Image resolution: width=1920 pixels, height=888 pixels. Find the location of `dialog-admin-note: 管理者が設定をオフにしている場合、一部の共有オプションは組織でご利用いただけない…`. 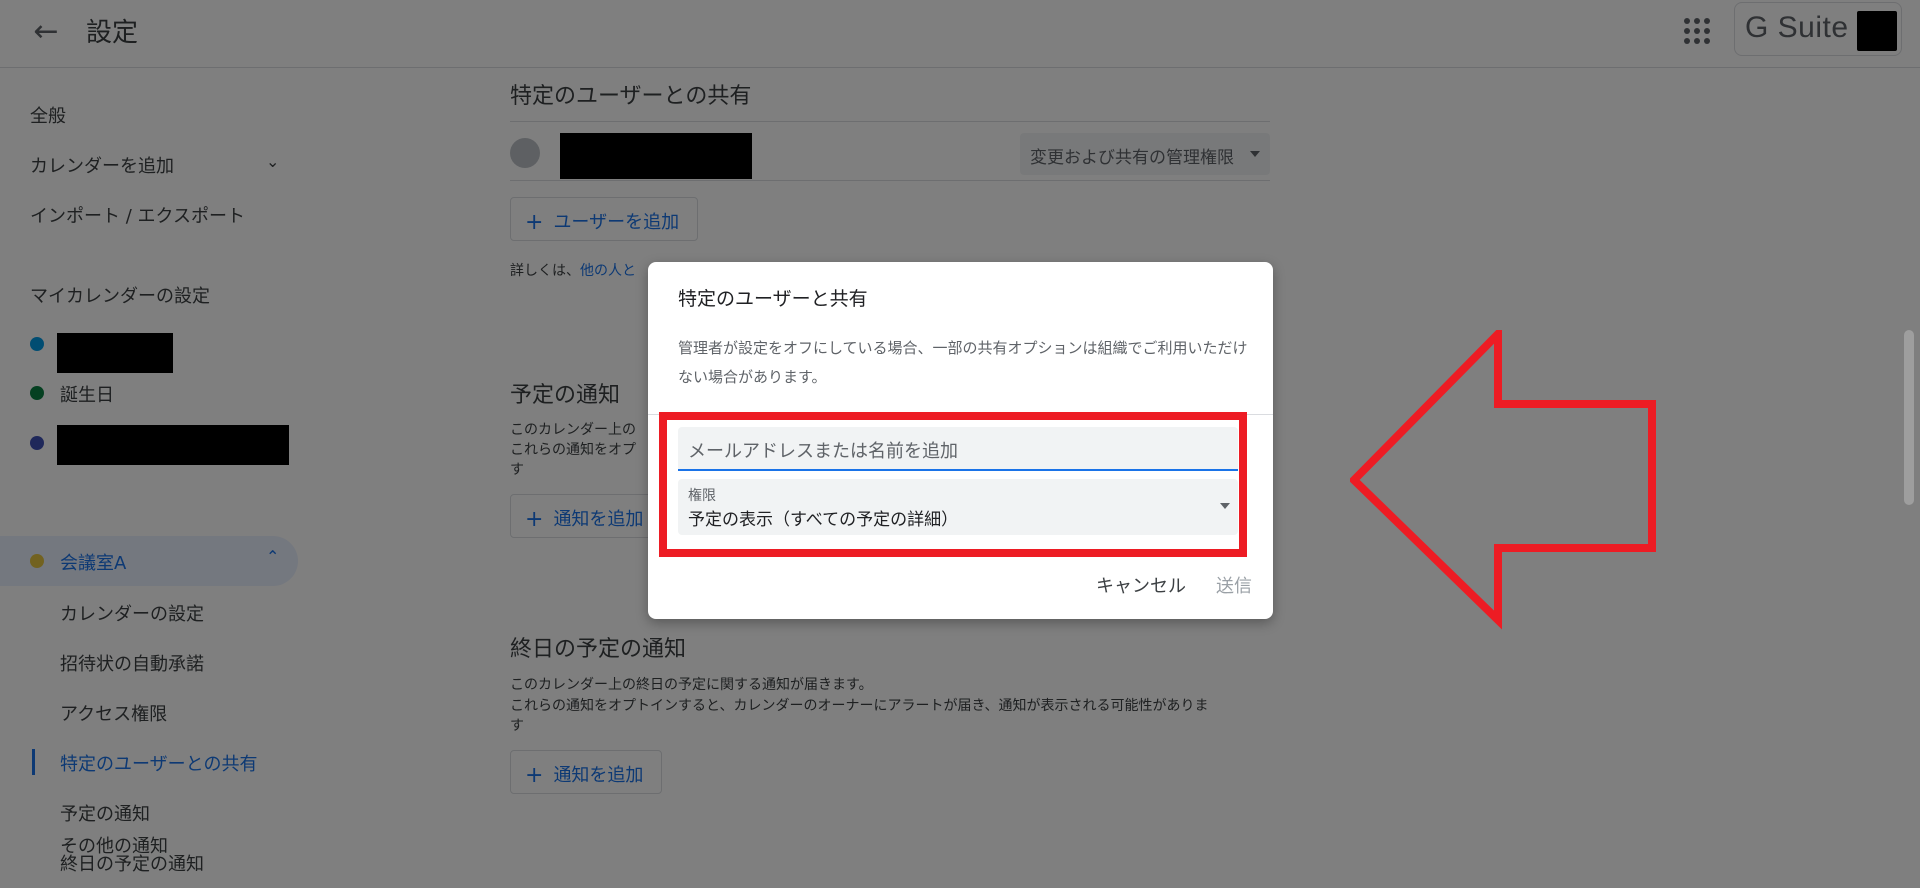

dialog-admin-note: 管理者が設定をオフにしている場合、一部の共有オプションは組織でご利用いただけない… is located at coordinates (963, 362).